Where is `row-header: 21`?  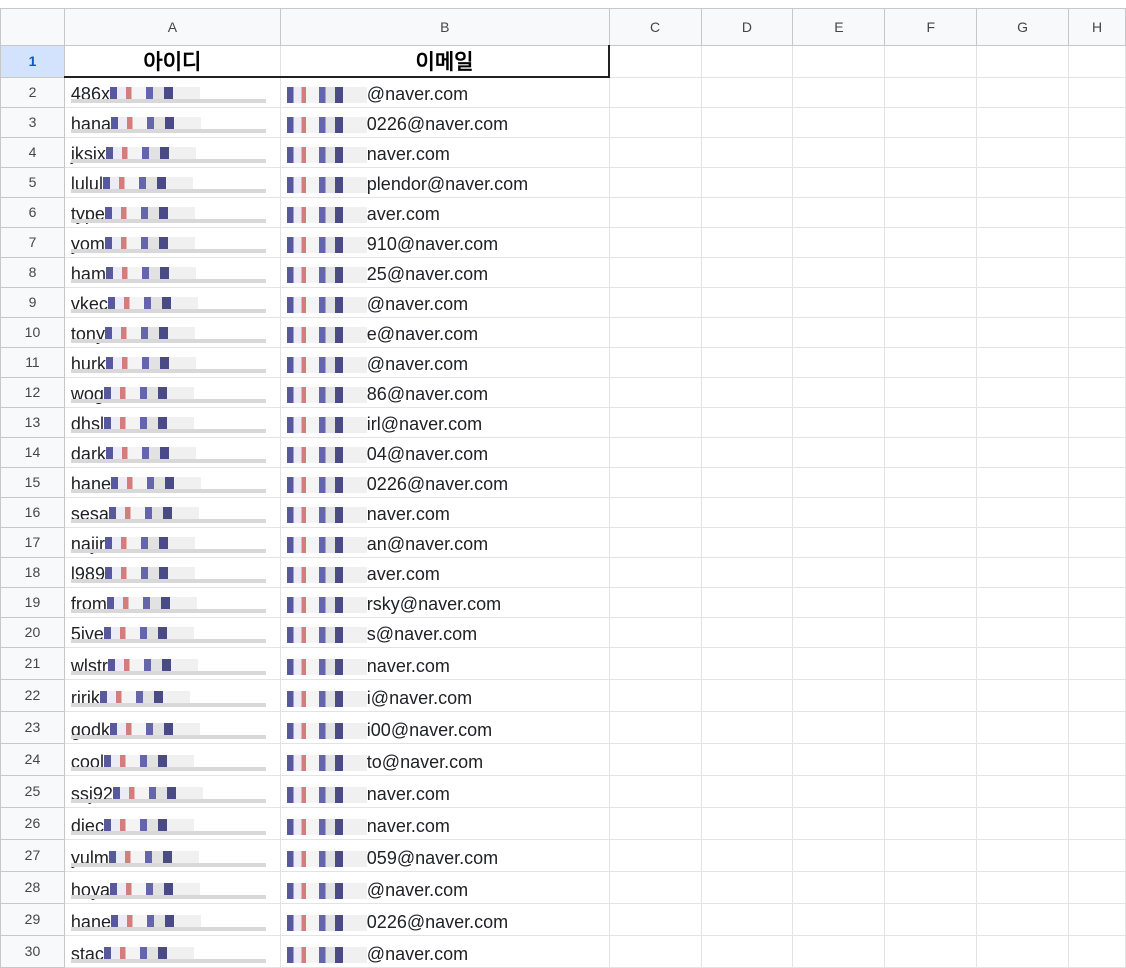 row-header: 21 is located at coordinates (32, 663).